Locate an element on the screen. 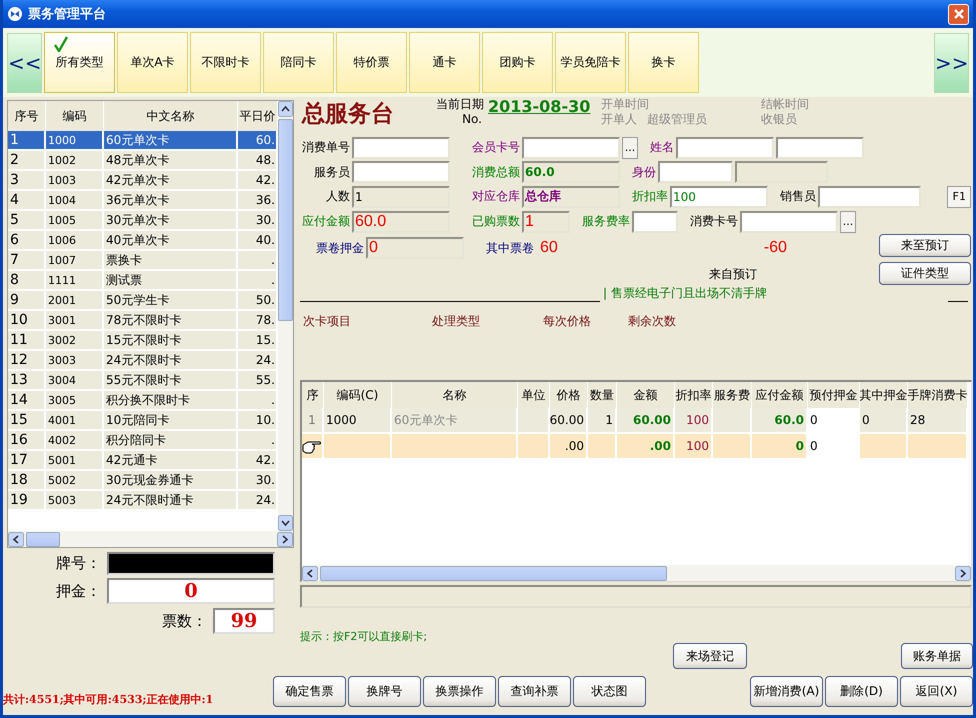 The height and width of the screenshot is (718, 976). close-button is located at coordinates (958, 14).